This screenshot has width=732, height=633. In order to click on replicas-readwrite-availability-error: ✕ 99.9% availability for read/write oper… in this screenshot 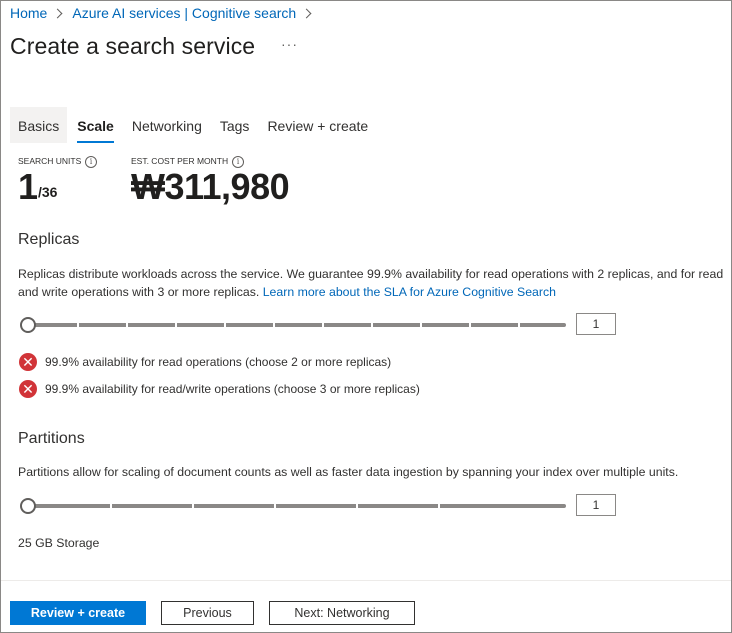, I will do `click(219, 389)`.